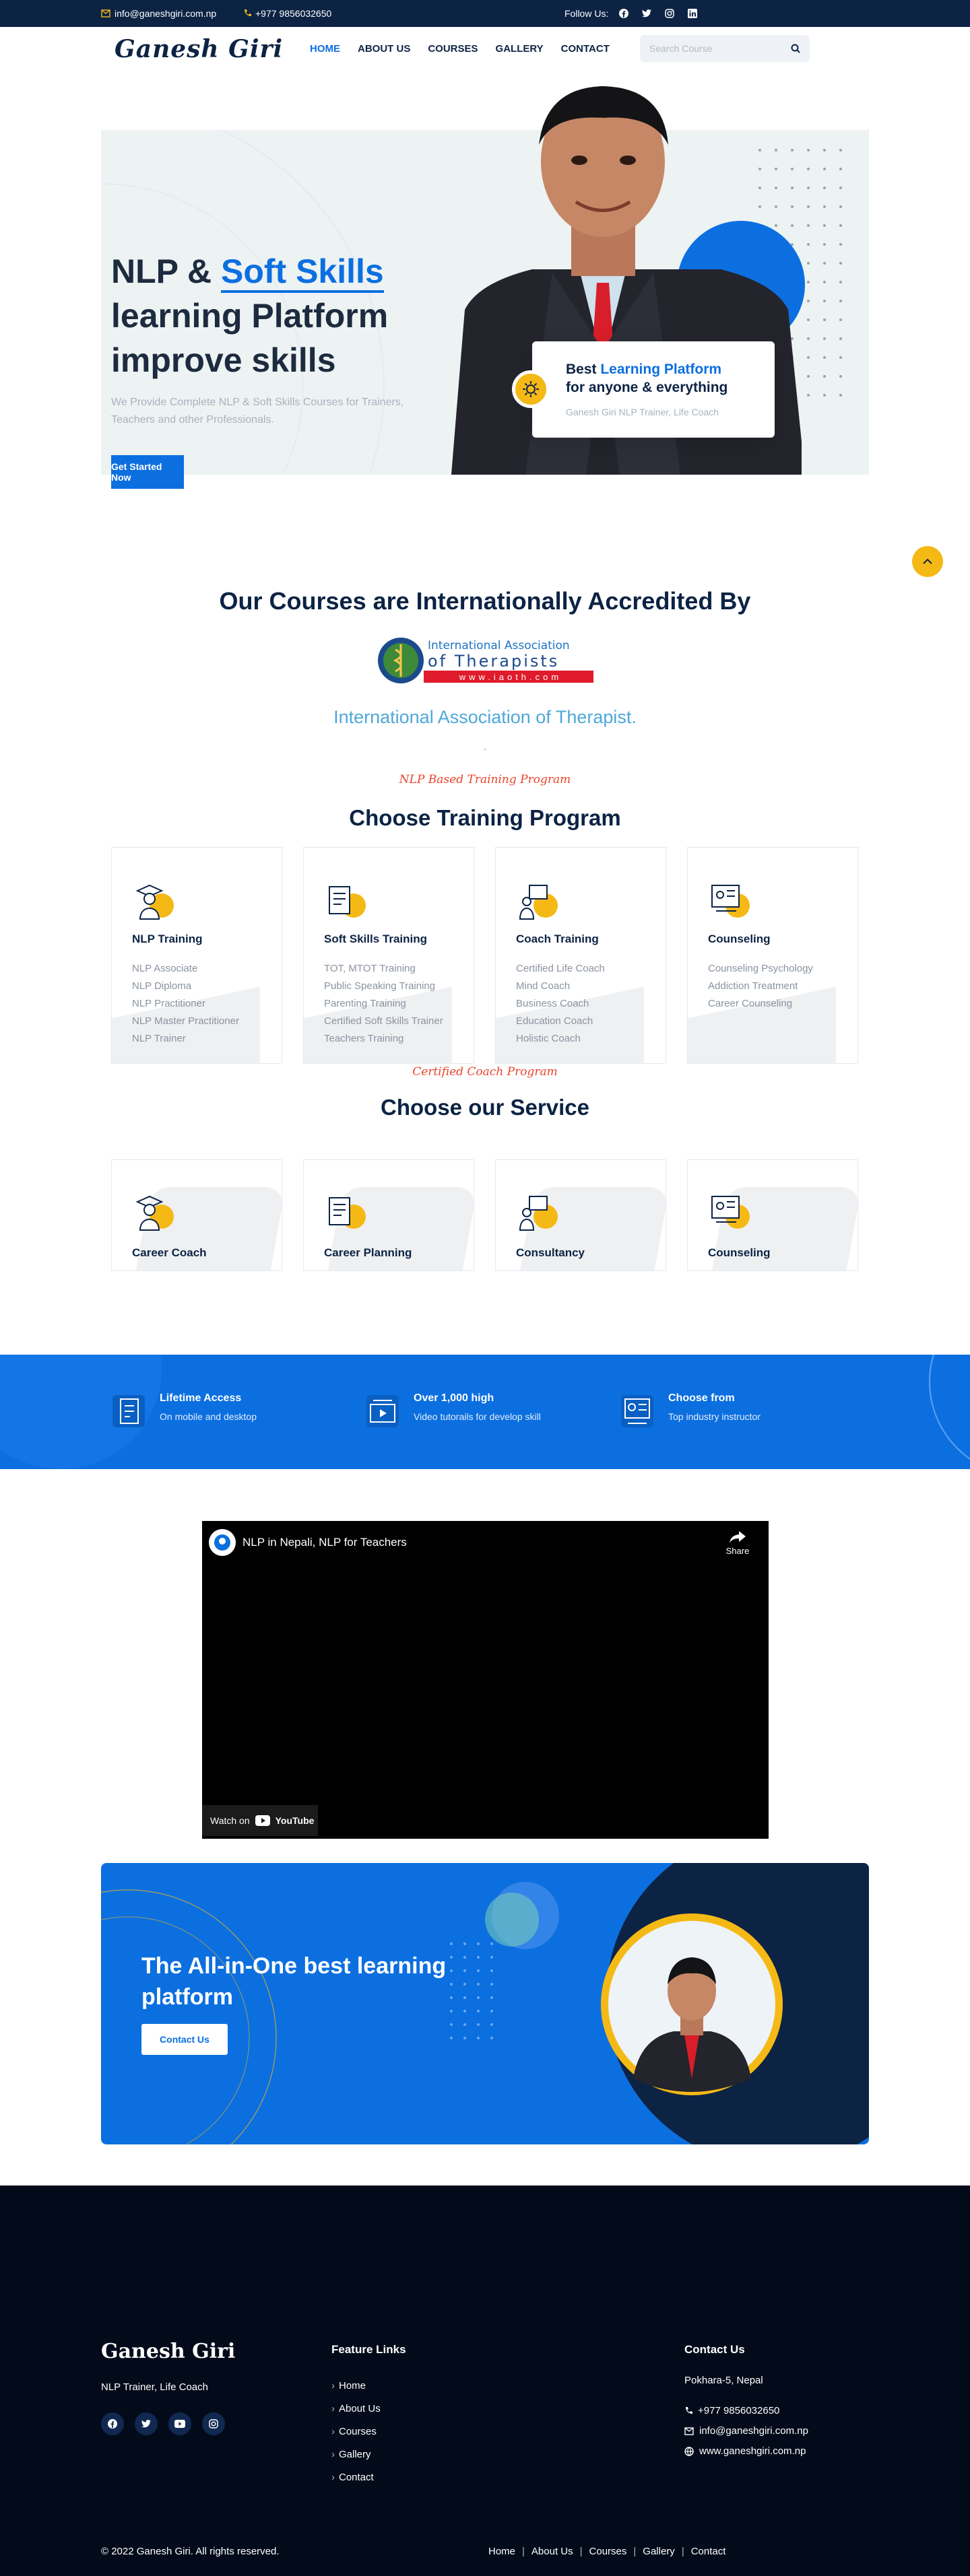 The image size is (970, 2576). I want to click on footer-email: info@ganeshgiri.com.np, so click(746, 2431).